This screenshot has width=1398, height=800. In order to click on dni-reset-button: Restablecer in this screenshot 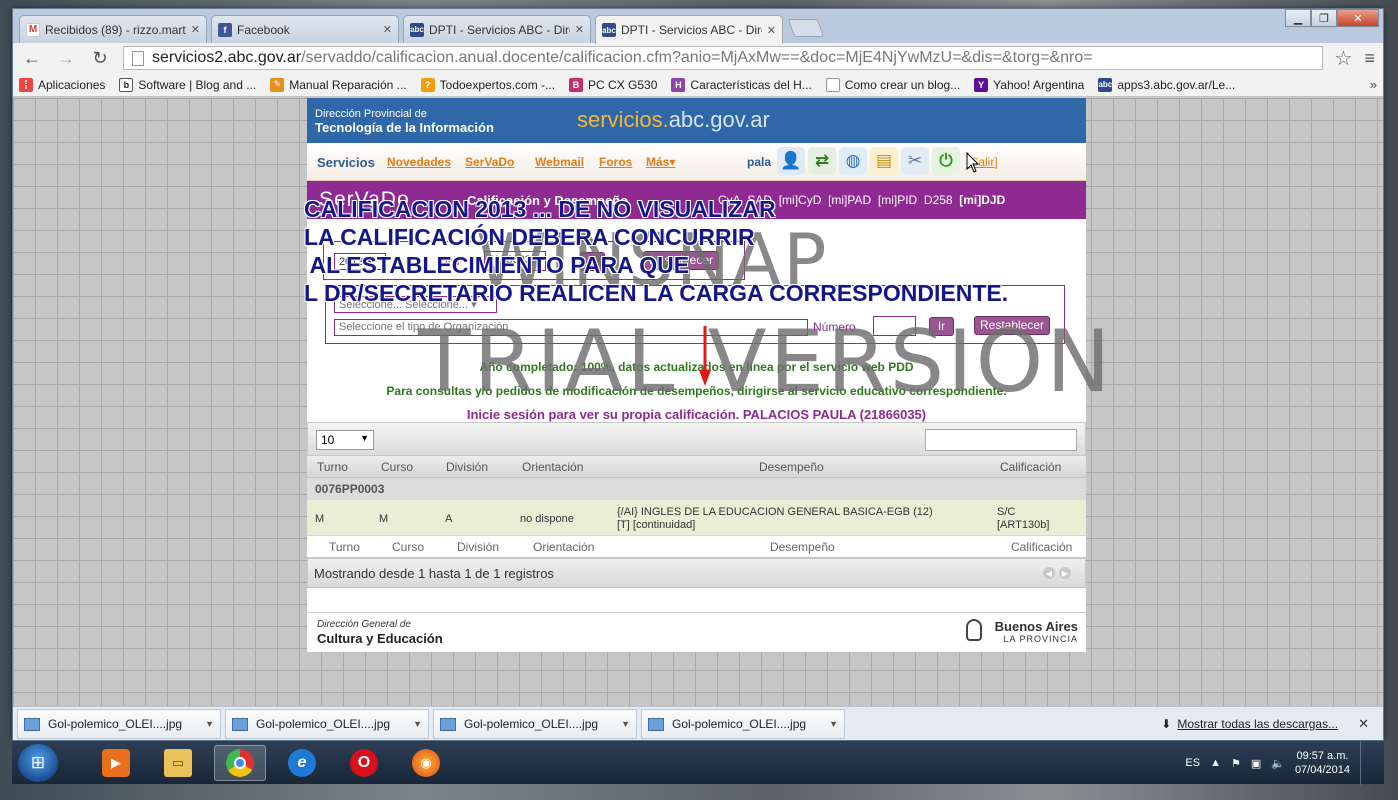, I will do `click(681, 260)`.